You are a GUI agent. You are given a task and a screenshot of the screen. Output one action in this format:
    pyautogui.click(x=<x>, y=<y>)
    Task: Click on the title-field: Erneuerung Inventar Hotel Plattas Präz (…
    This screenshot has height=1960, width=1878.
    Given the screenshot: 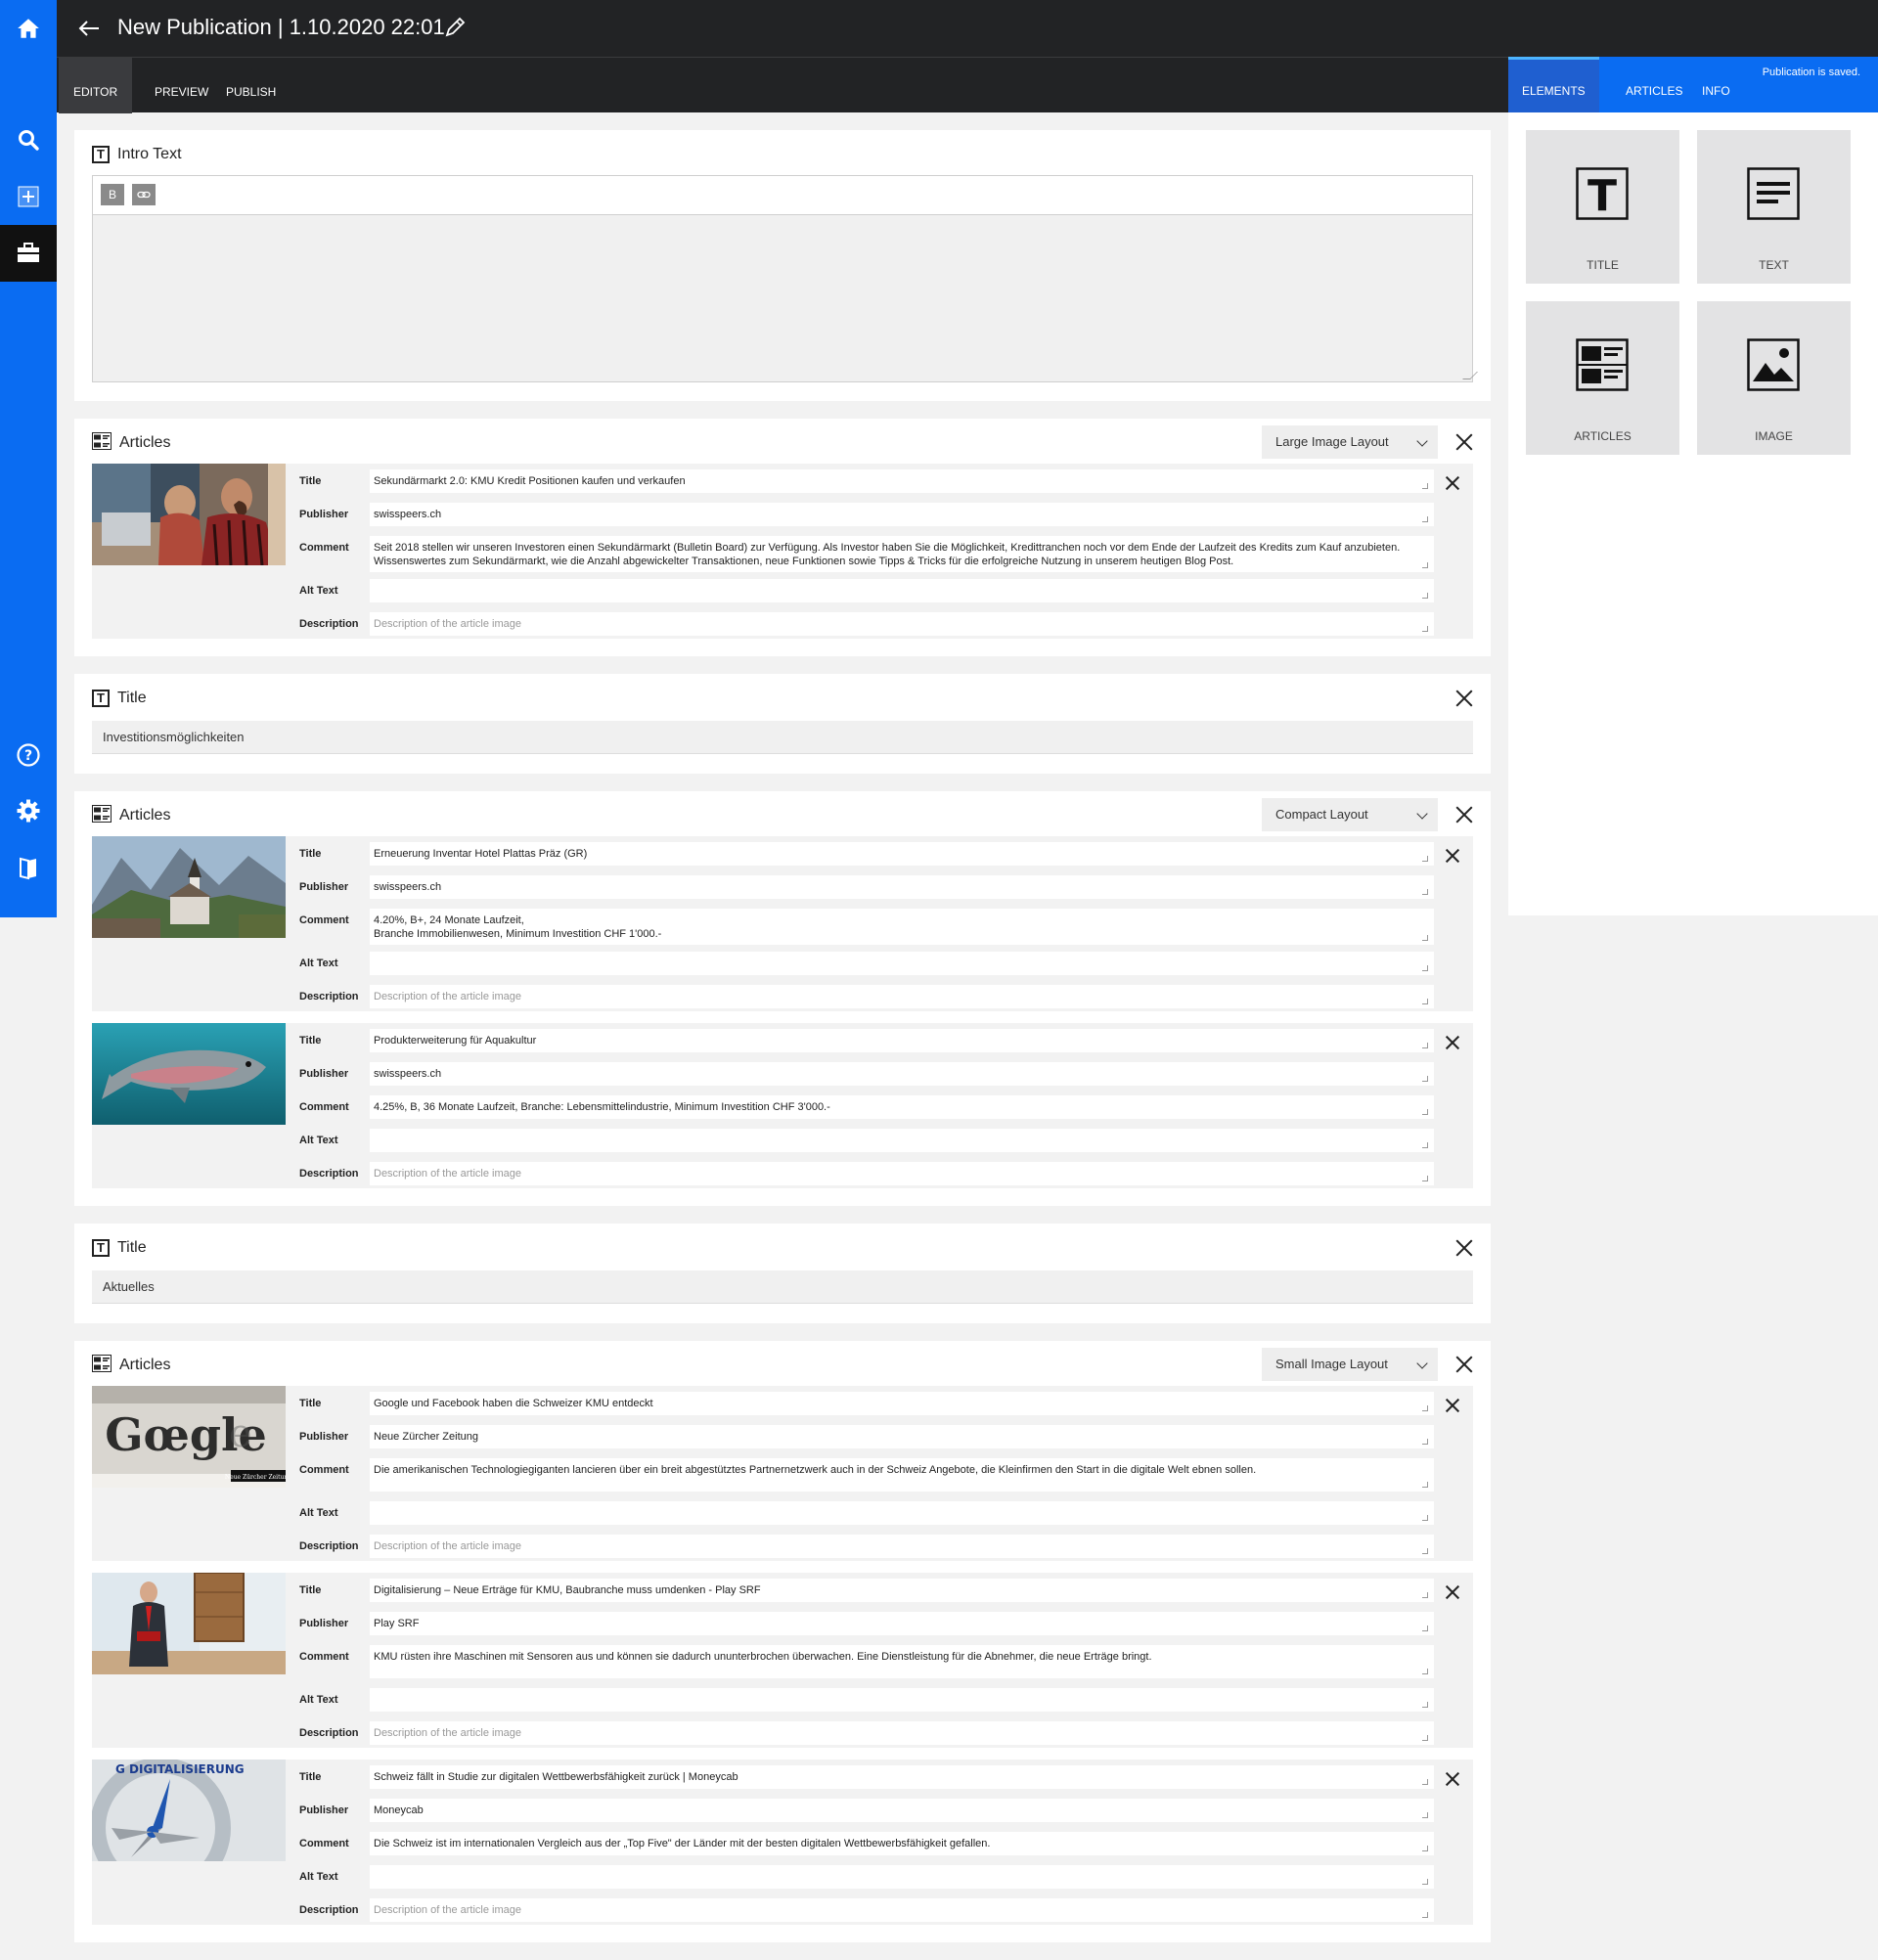 What is the action you would take?
    pyautogui.click(x=902, y=854)
    